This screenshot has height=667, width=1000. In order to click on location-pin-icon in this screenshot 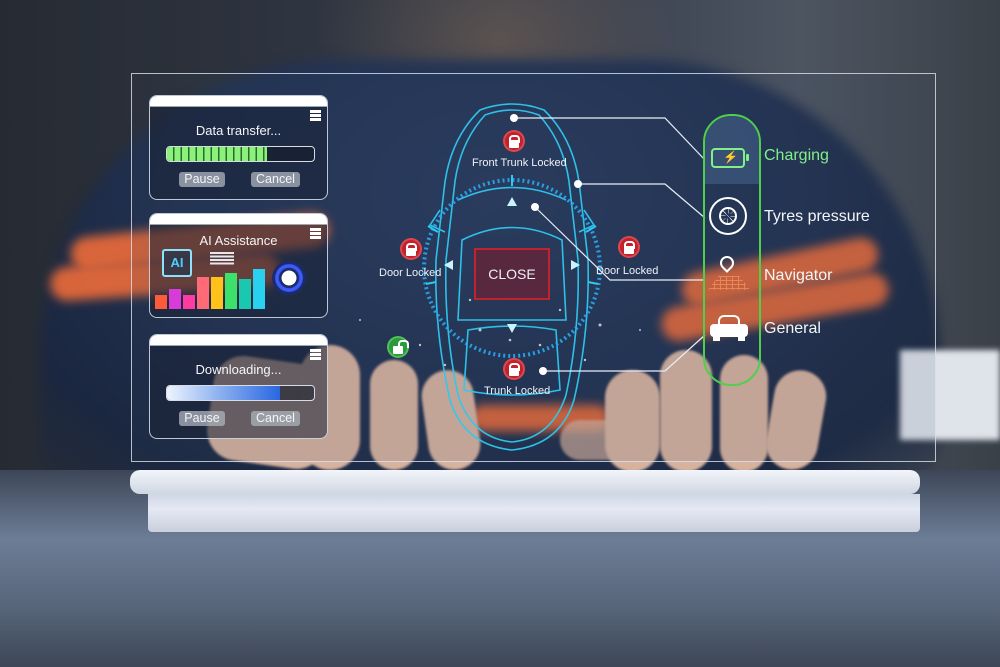, I will do `click(727, 263)`.